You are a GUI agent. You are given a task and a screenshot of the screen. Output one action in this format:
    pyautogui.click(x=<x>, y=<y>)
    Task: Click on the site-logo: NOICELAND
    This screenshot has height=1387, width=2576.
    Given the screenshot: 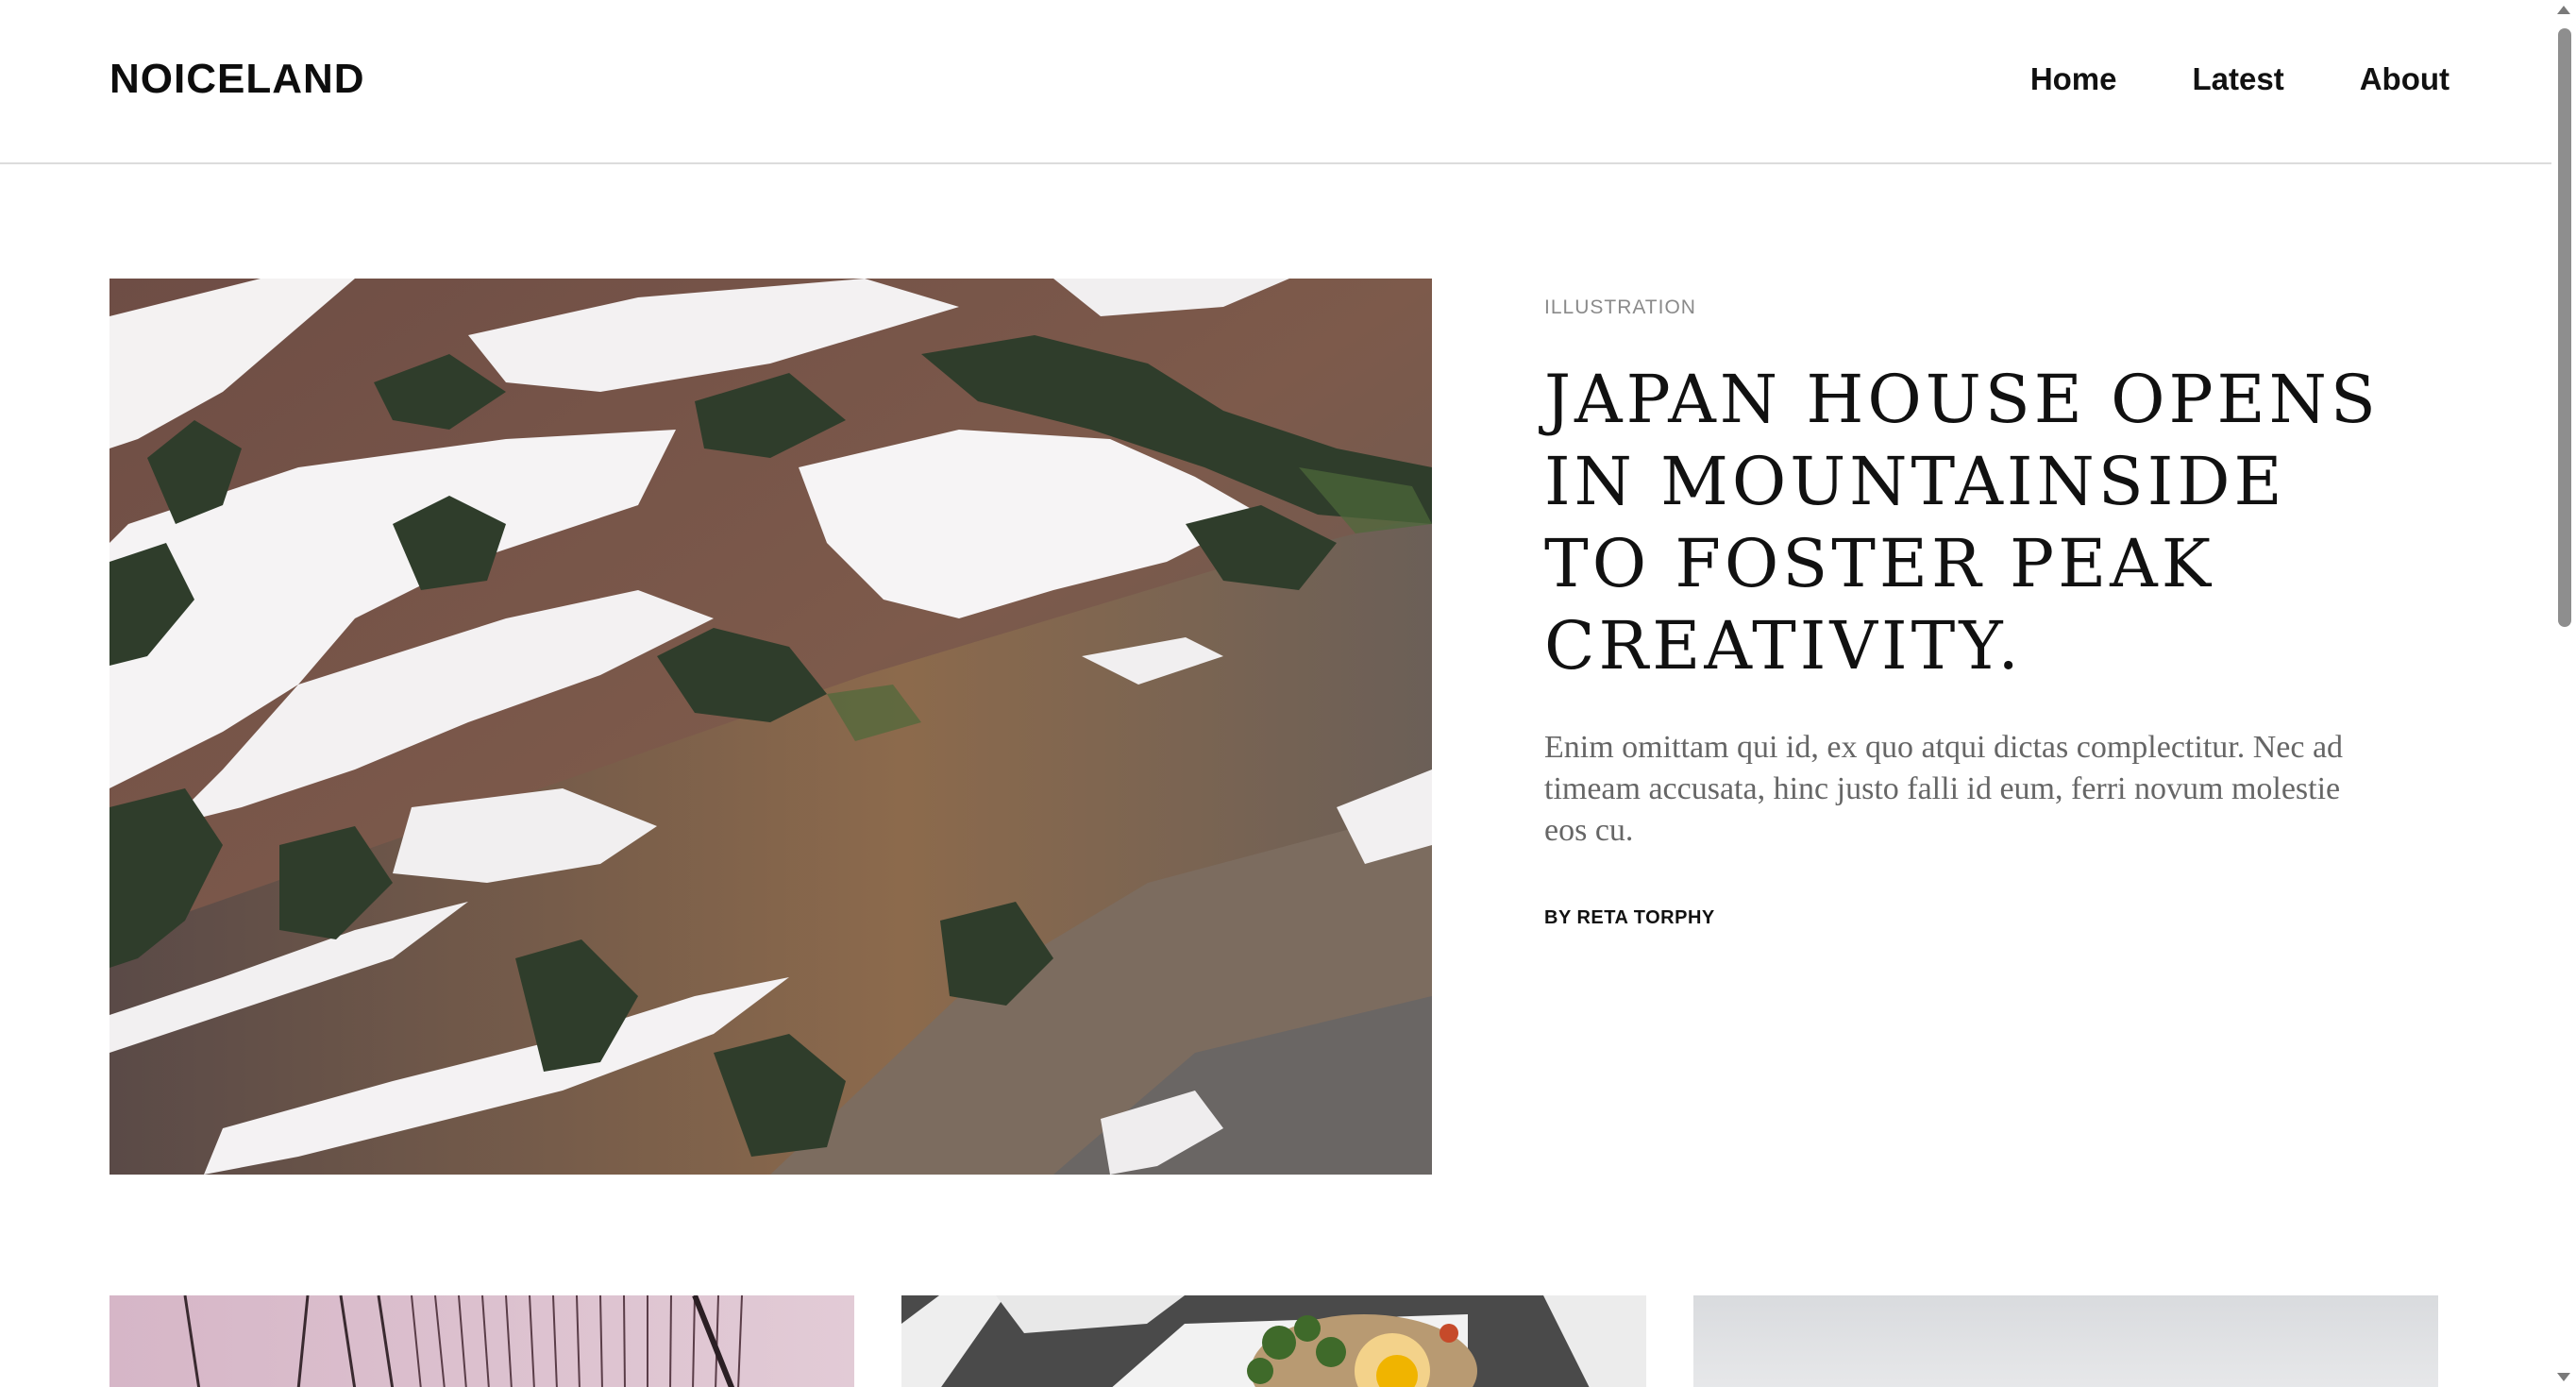 What is the action you would take?
    pyautogui.click(x=237, y=79)
    